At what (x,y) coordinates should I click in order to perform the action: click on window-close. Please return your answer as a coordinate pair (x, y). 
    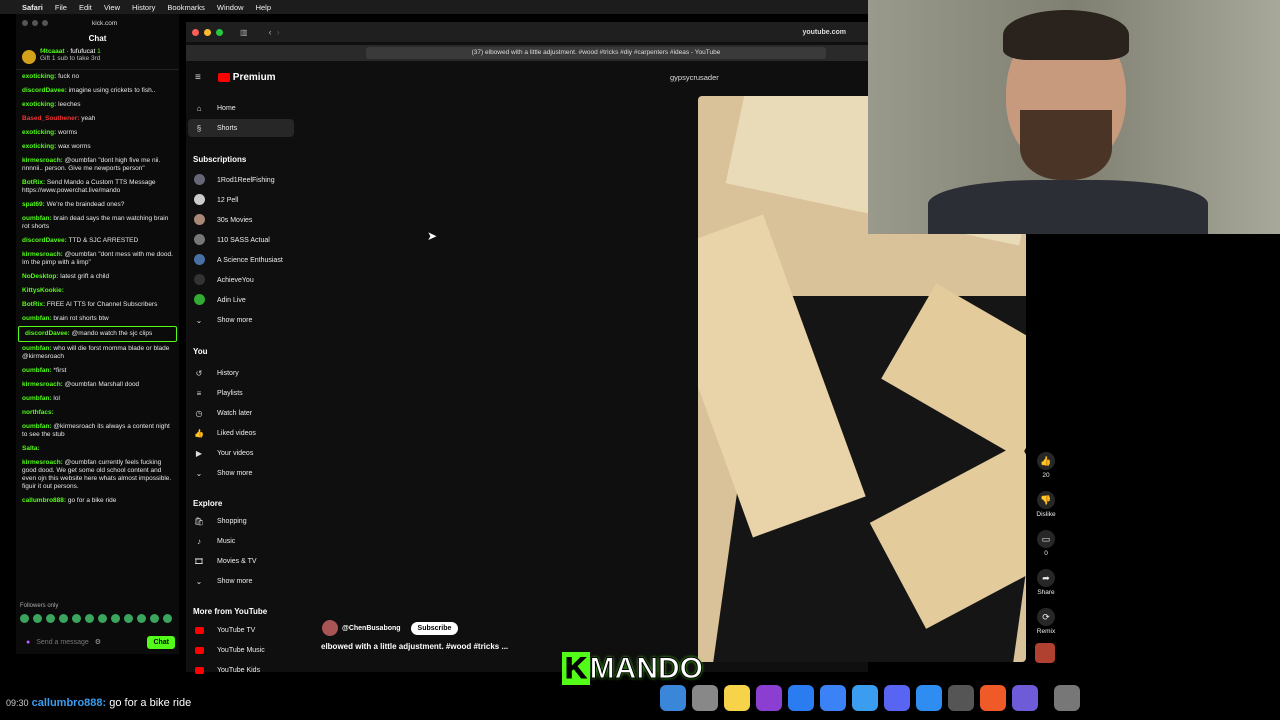
    Looking at the image, I should click on (25, 23).